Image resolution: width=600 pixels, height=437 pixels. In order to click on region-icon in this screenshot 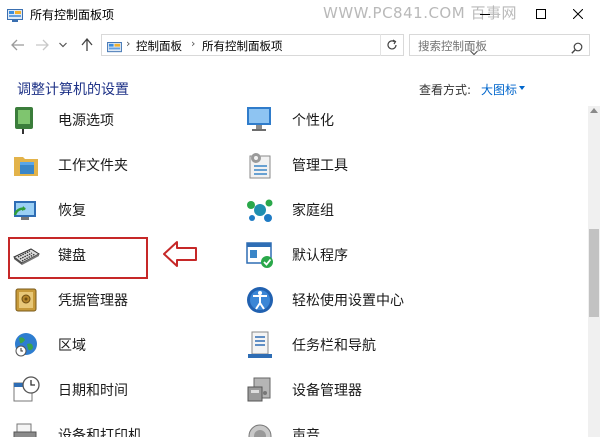, I will do `click(26, 345)`.